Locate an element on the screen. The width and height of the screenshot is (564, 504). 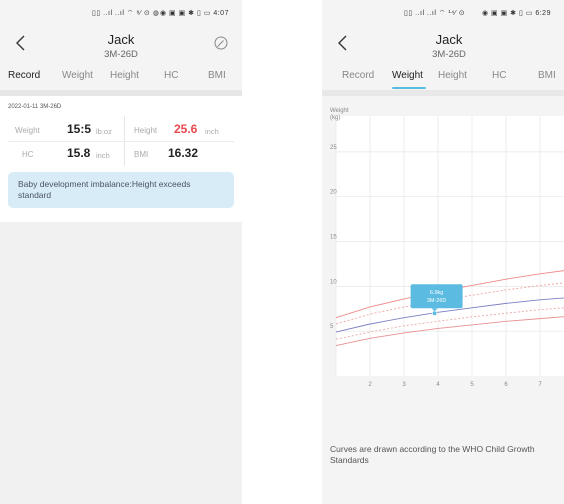
bmi-value: 16.32 is located at coordinates (183, 153).